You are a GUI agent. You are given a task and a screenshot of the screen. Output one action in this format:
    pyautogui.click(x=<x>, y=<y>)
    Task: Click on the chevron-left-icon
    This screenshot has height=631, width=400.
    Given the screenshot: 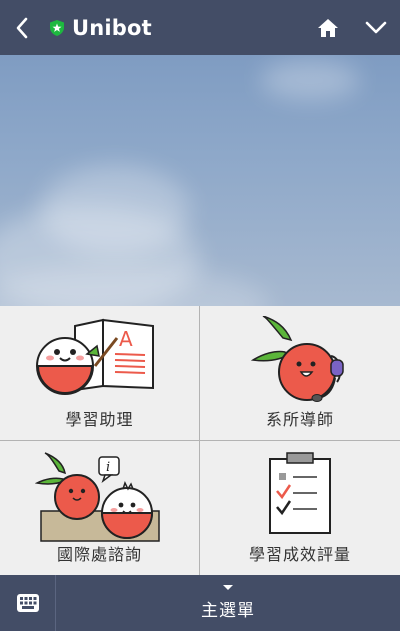 What is the action you would take?
    pyautogui.click(x=22, y=27)
    